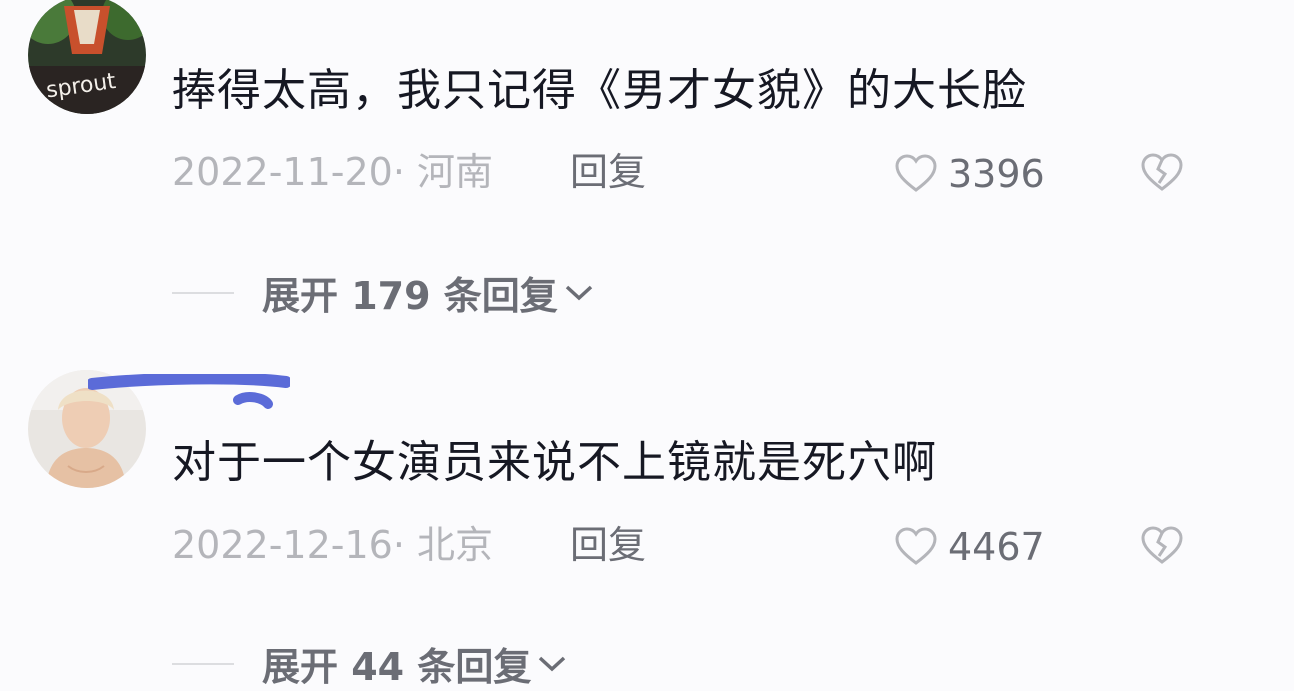 The height and width of the screenshot is (691, 1294). Describe the element at coordinates (916, 546) in the screenshot. I see `heart-outline-icon` at that location.